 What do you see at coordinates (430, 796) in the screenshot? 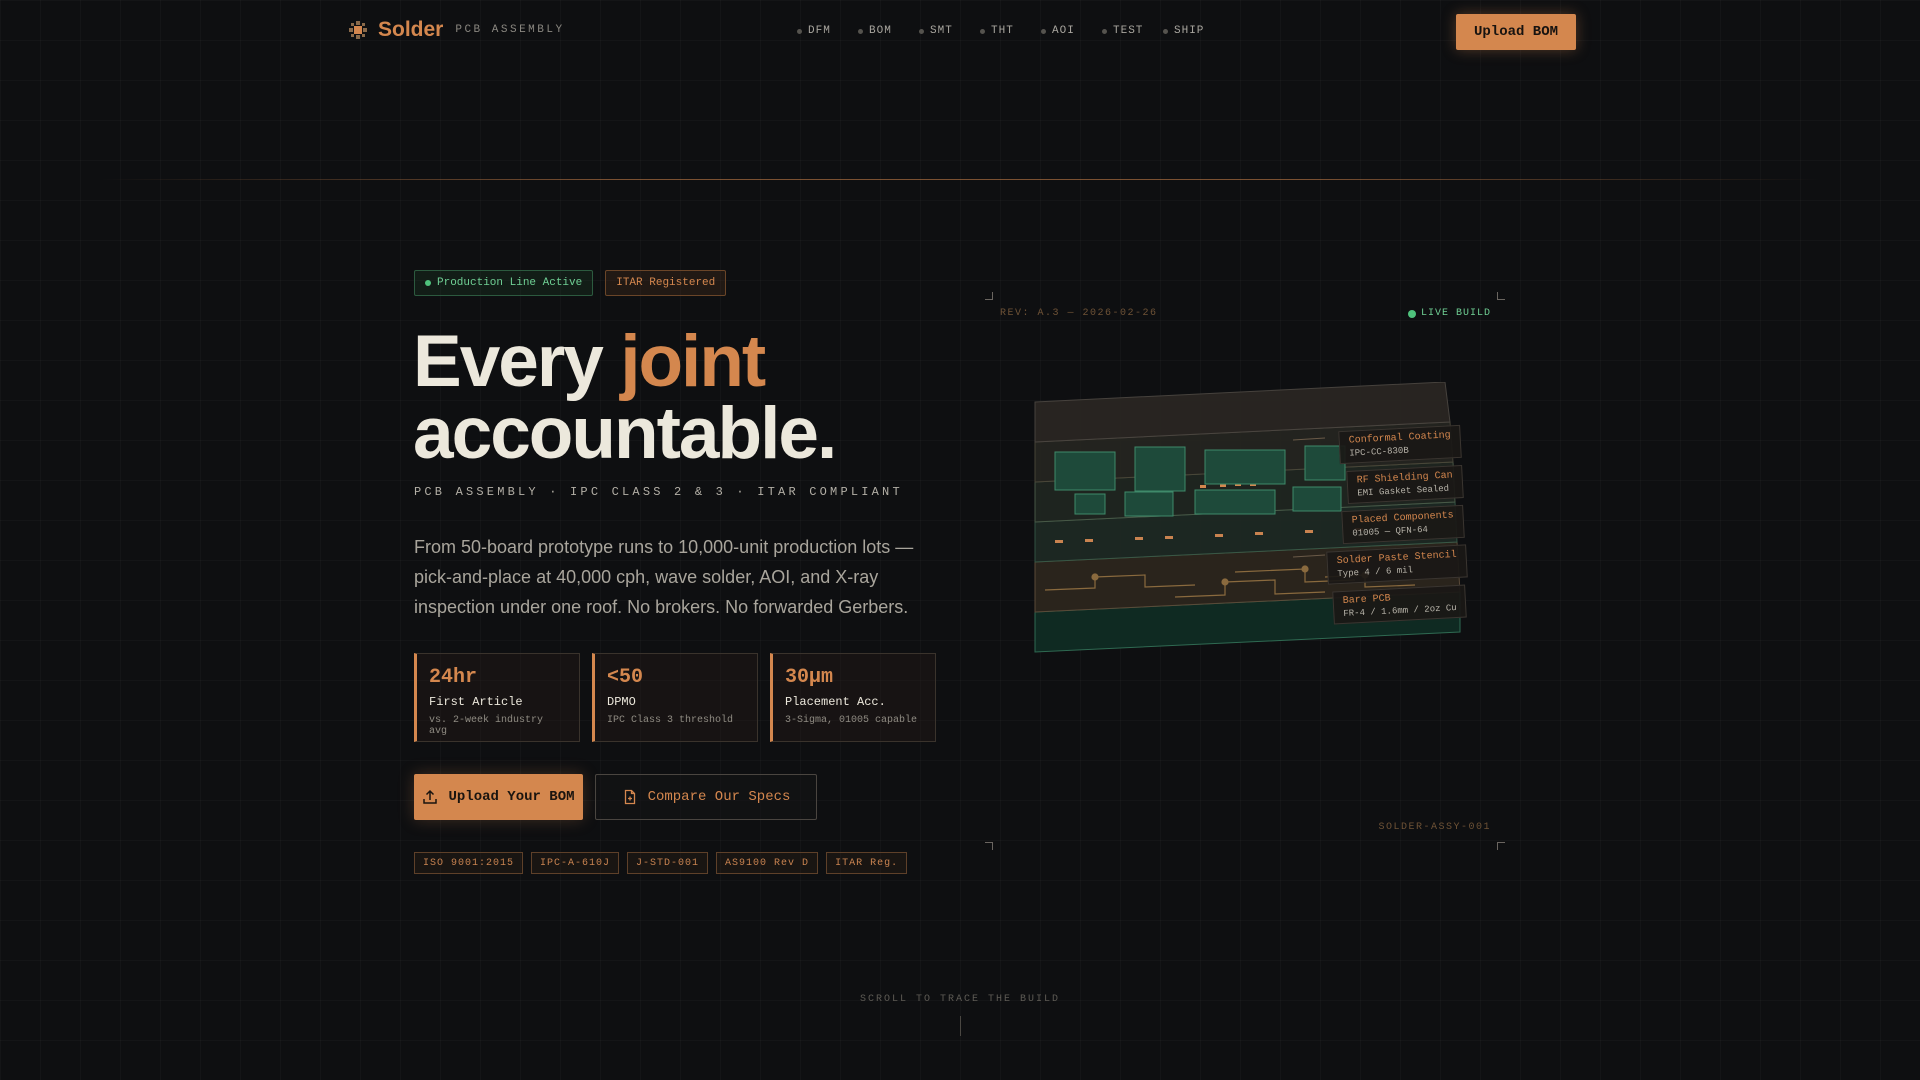
I see `upload-icon` at bounding box center [430, 796].